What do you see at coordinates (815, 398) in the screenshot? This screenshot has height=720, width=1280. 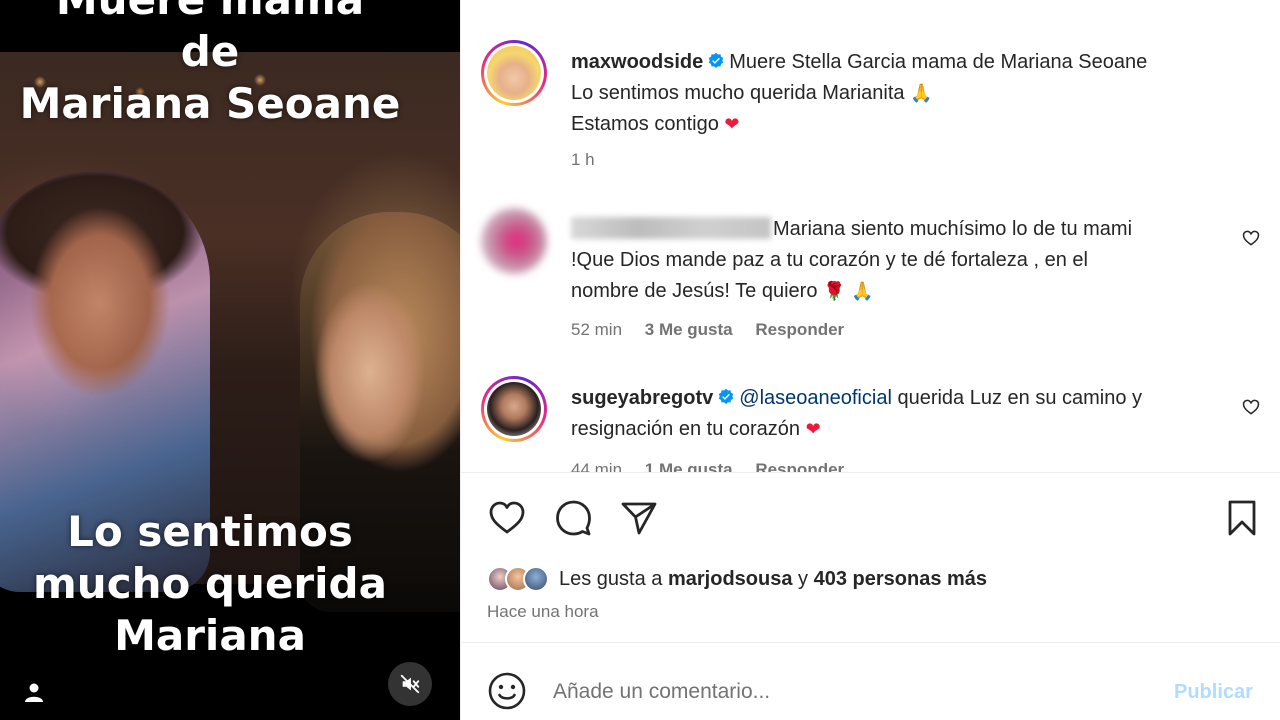 I see `mention-link: @laseoaneoficial` at bounding box center [815, 398].